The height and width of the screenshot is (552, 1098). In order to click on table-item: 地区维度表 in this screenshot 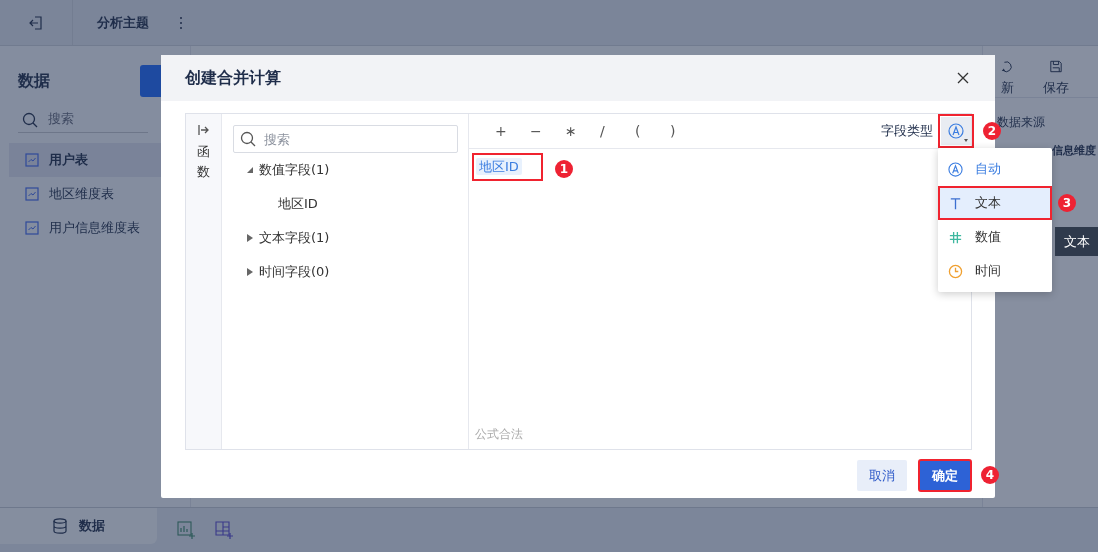, I will do `click(85, 194)`.